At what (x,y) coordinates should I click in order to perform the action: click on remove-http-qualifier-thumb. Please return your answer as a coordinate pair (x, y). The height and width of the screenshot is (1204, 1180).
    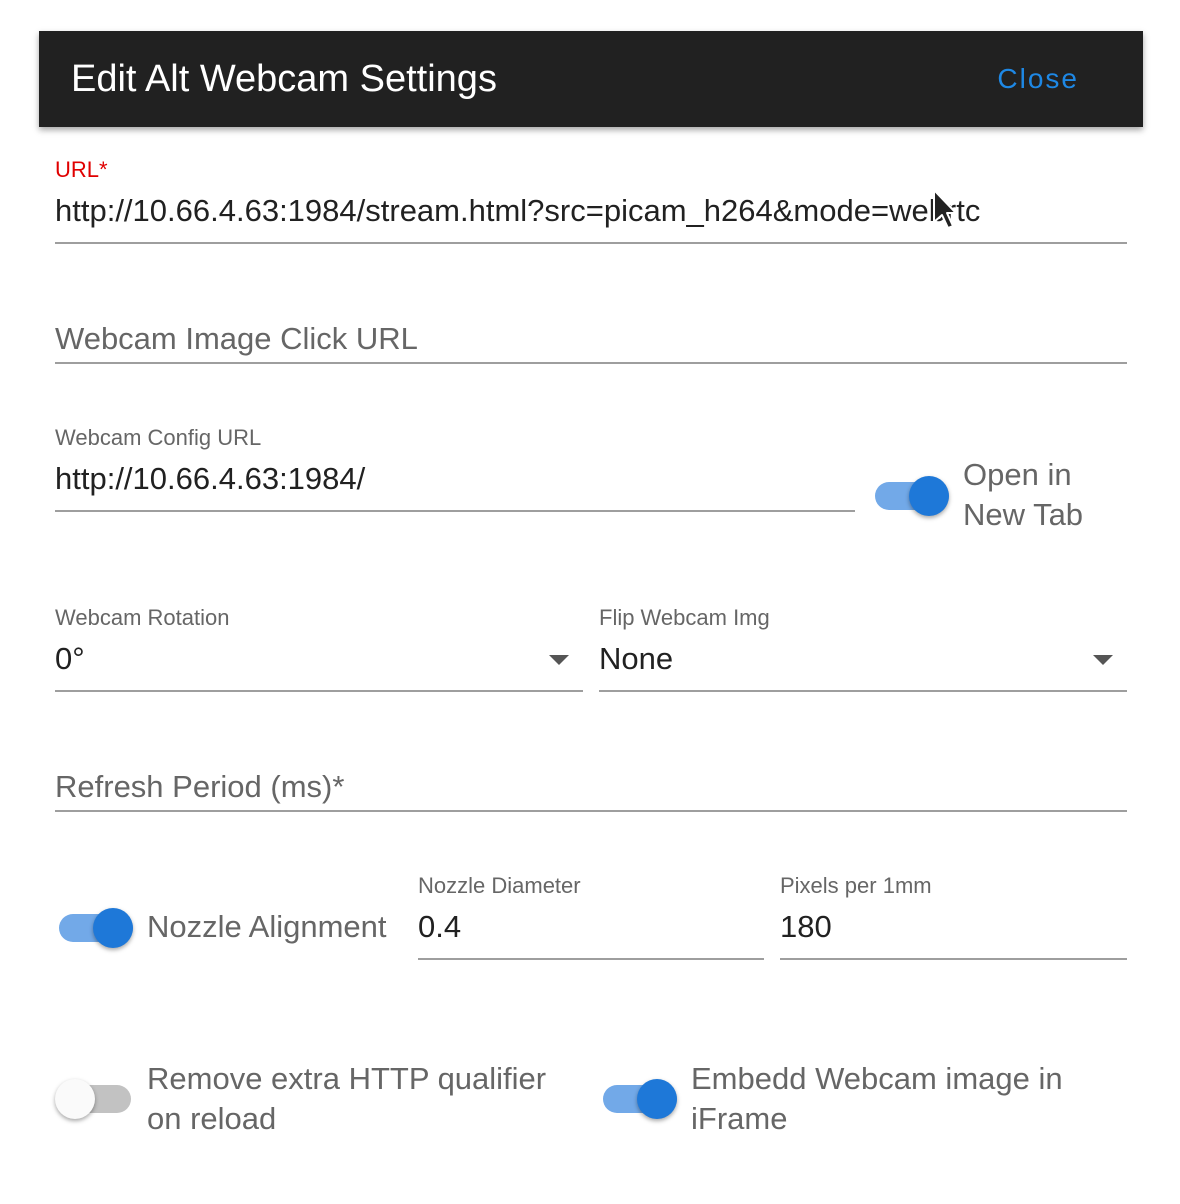
    Looking at the image, I should click on (75, 1099).